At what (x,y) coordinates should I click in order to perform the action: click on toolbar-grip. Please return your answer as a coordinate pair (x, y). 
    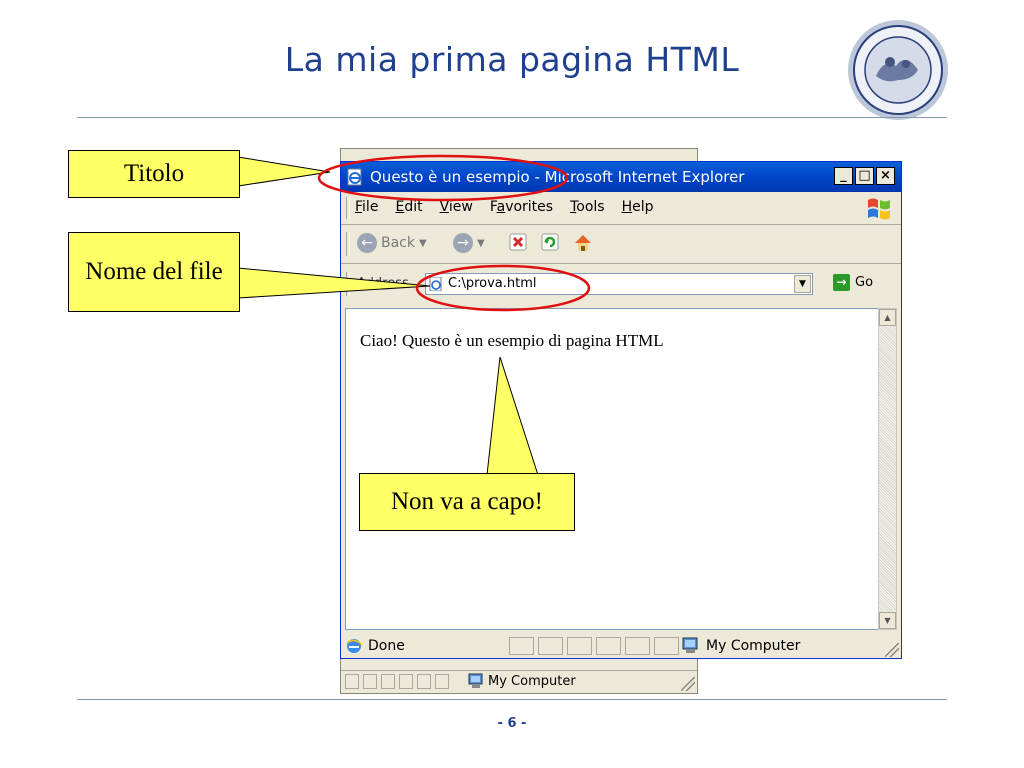
    Looking at the image, I should click on (348, 244).